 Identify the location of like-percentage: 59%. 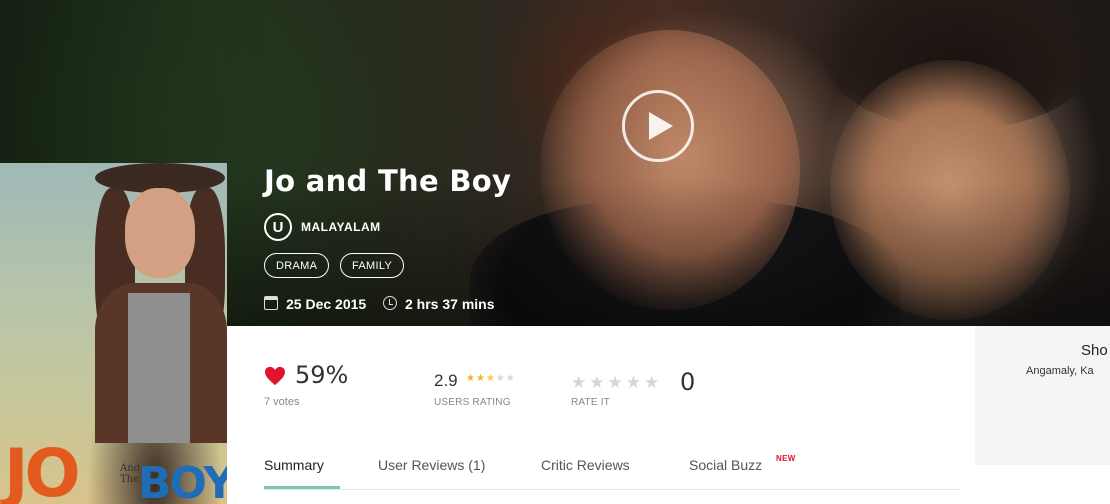
(322, 375).